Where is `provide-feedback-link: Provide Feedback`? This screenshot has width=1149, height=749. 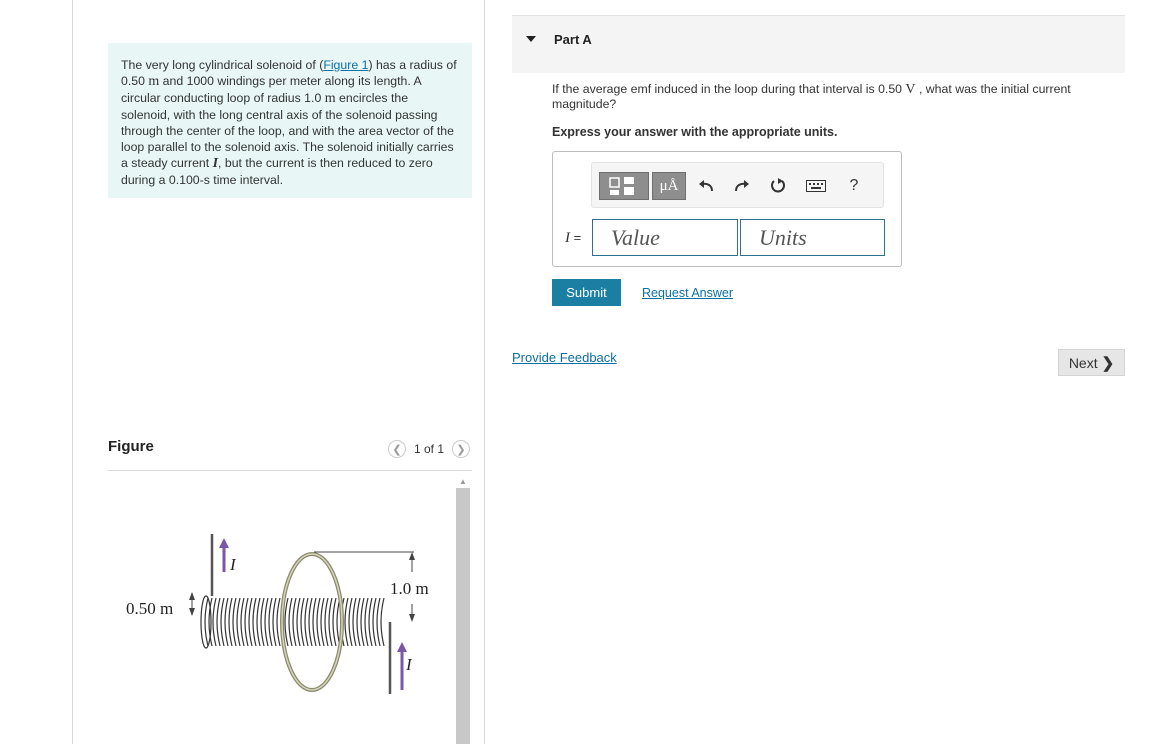
provide-feedback-link: Provide Feedback is located at coordinates (564, 357).